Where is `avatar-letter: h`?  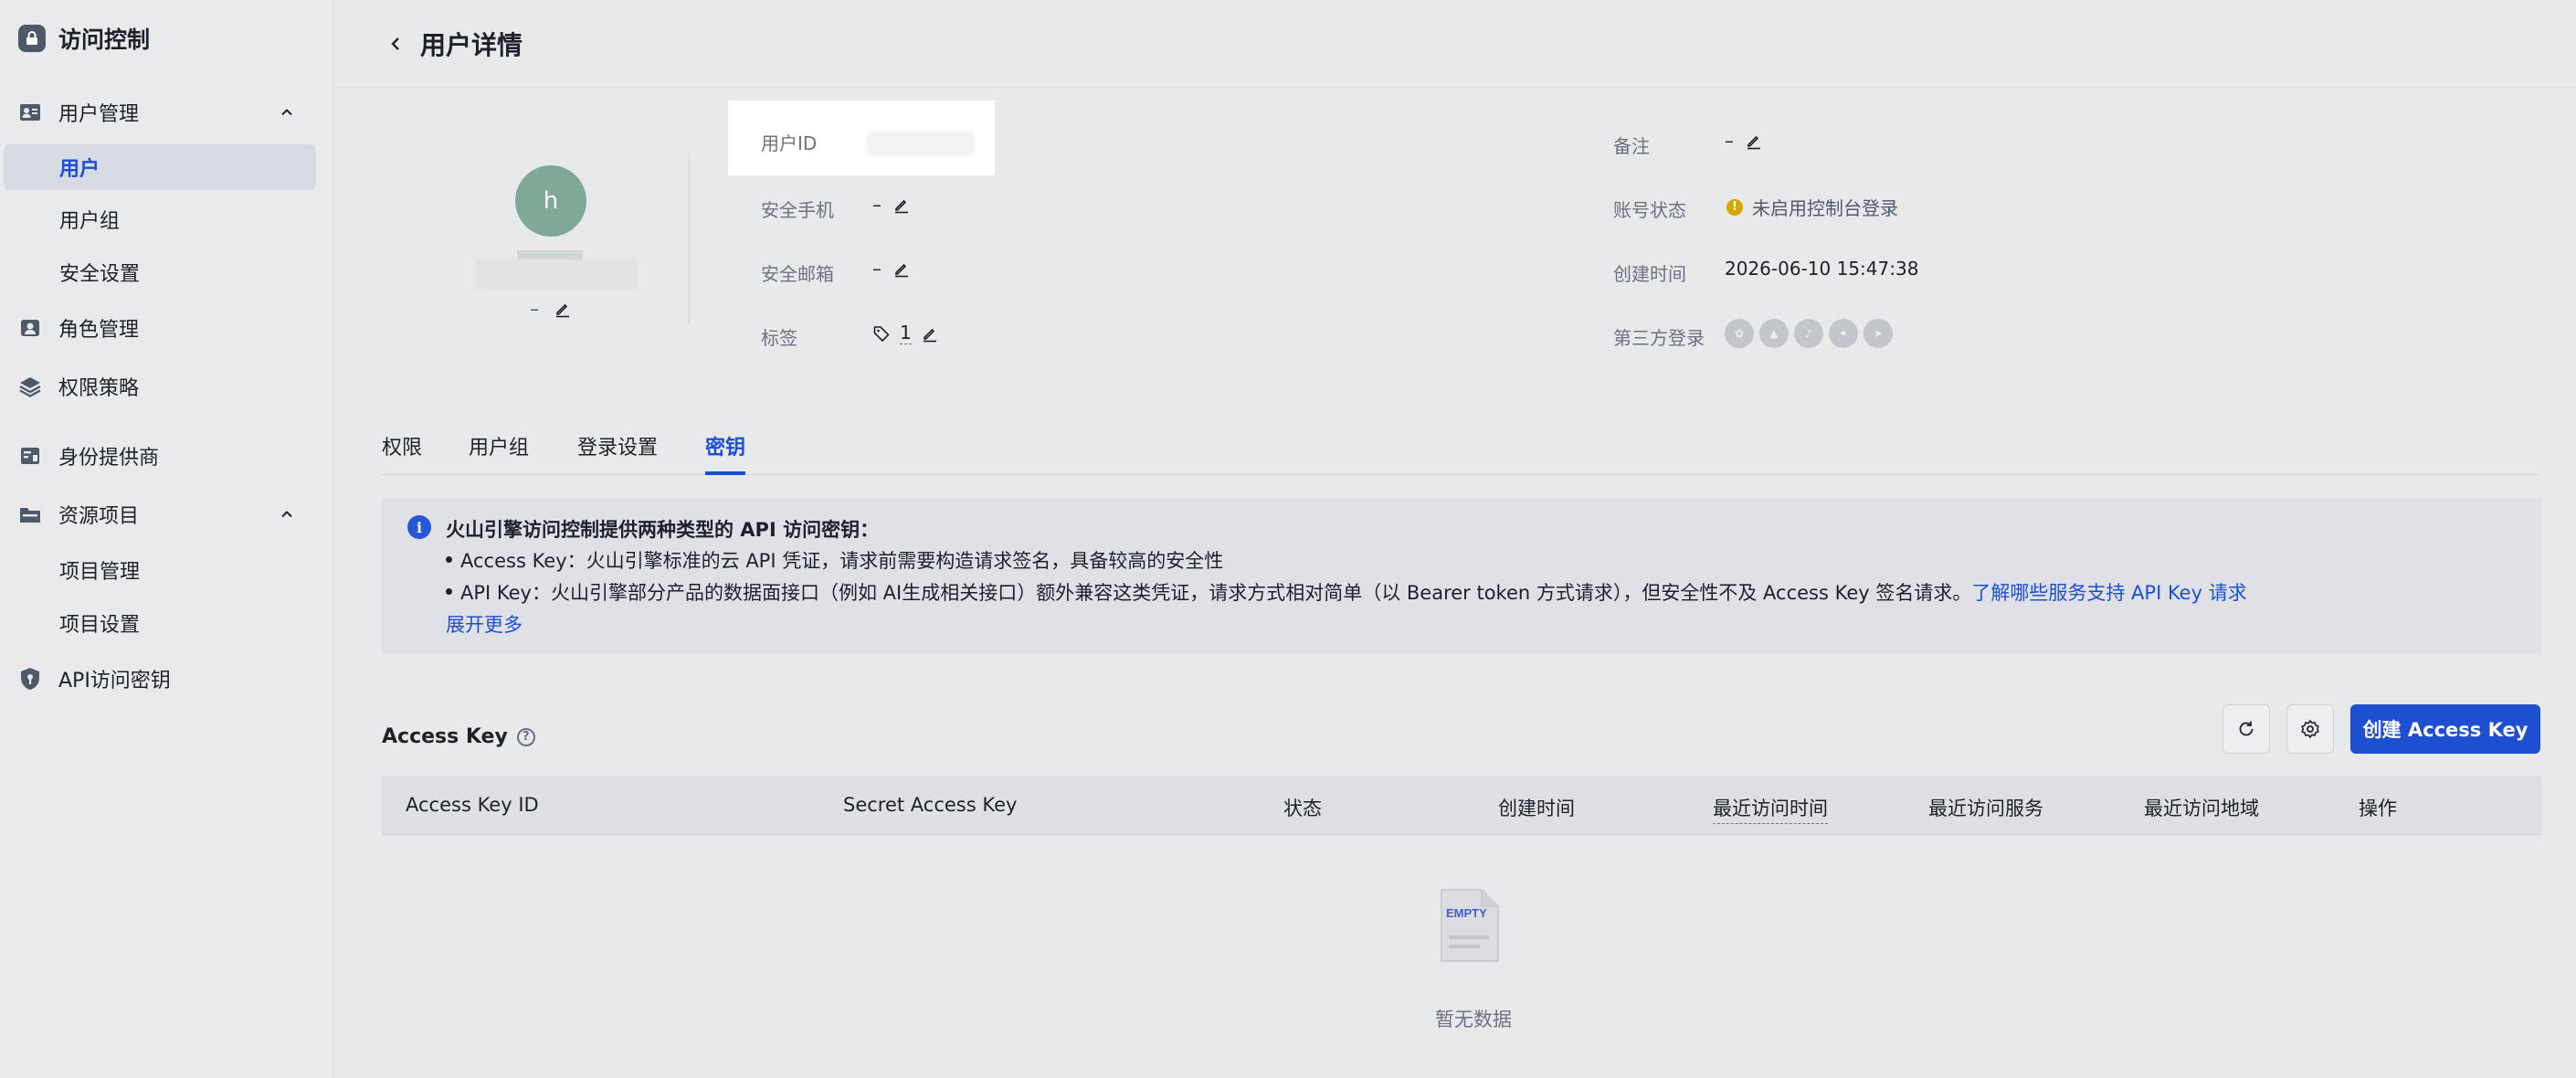
avatar-letter: h is located at coordinates (551, 201).